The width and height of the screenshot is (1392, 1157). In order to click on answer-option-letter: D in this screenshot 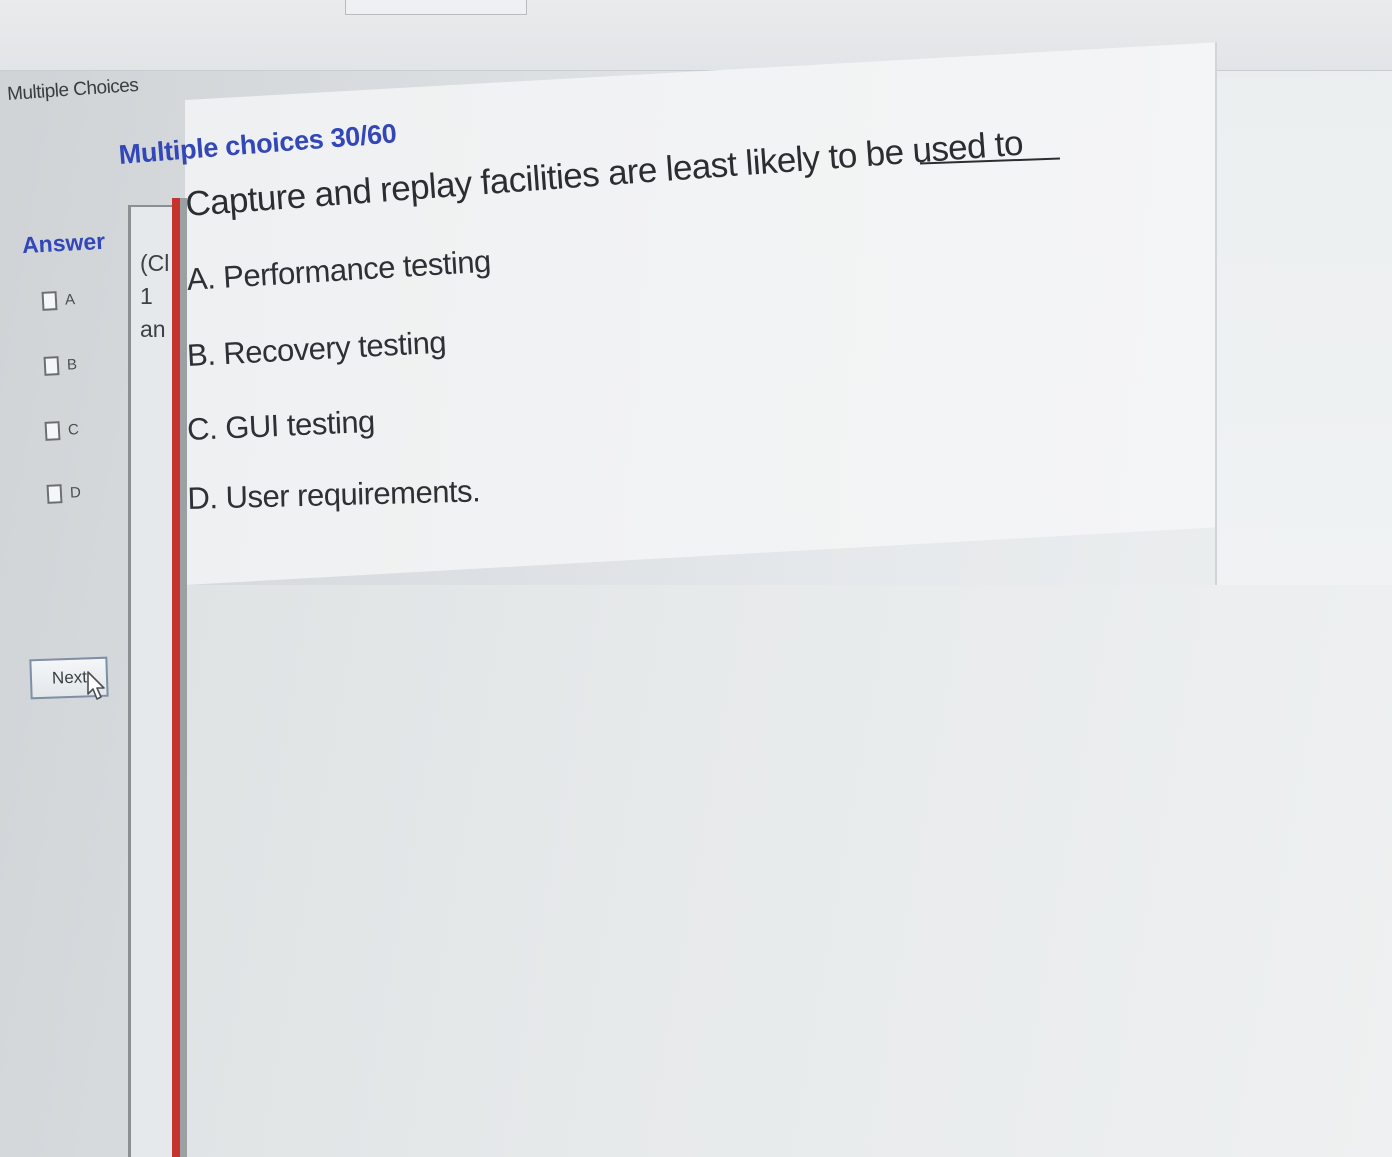, I will do `click(75, 493)`.